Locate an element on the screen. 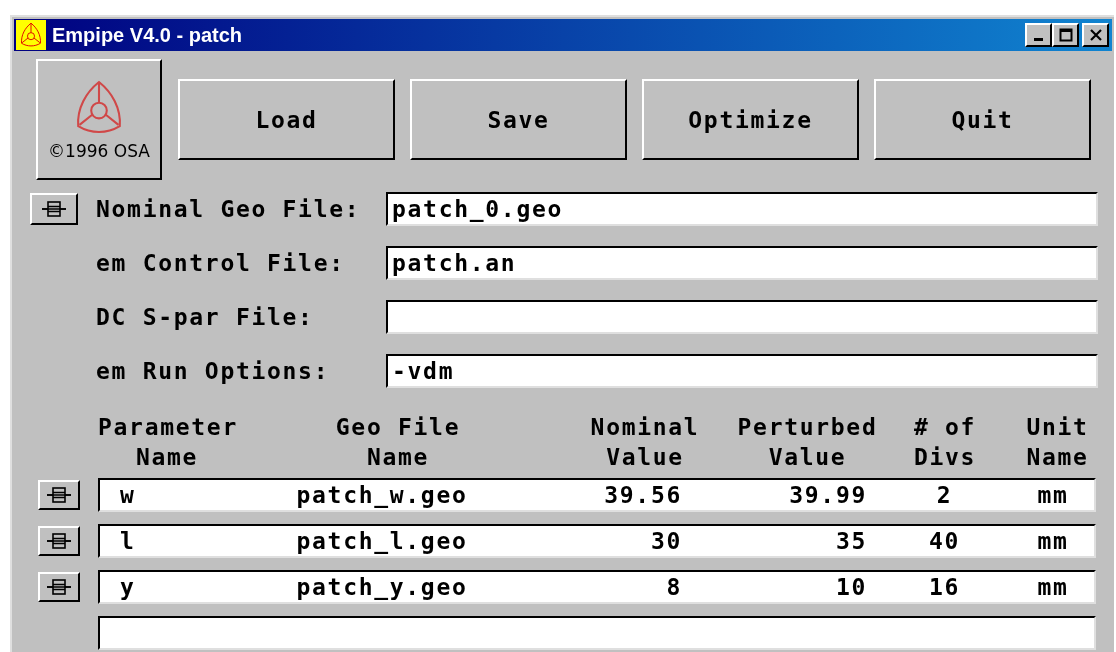 This screenshot has height=652, width=1116. input-field: patch_0.geo is located at coordinates (742, 209).